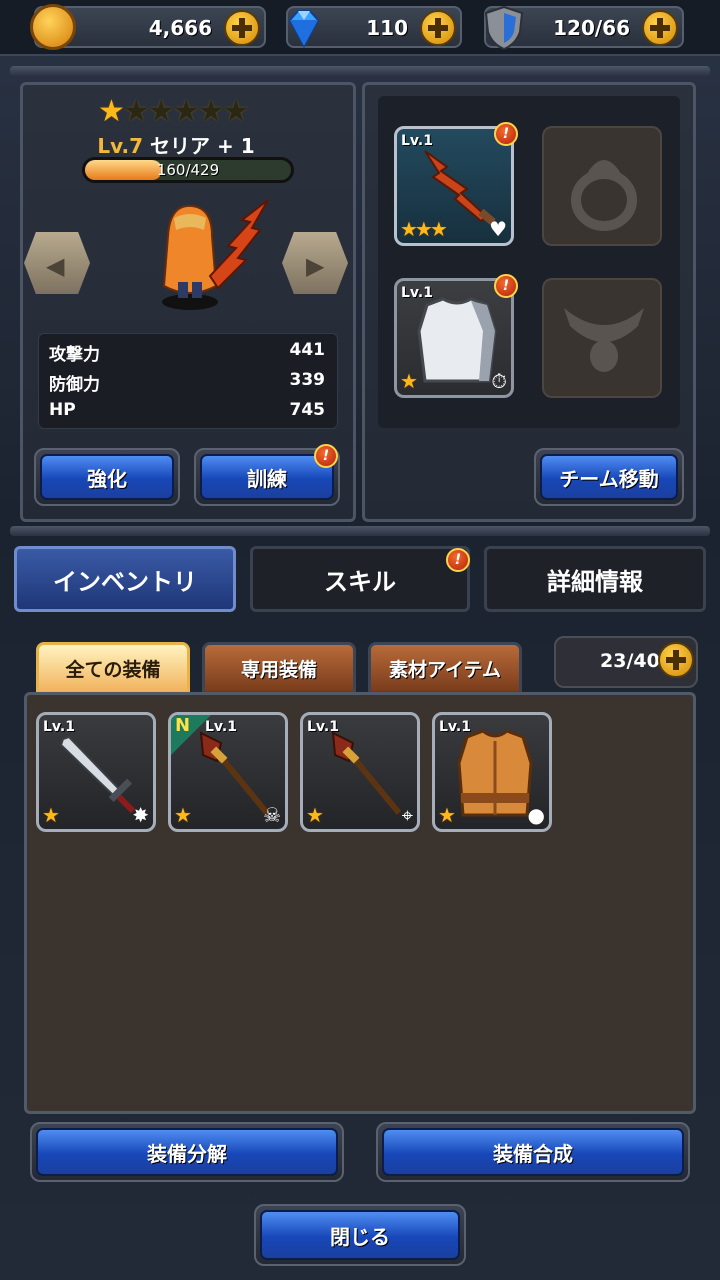 Image resolution: width=720 pixels, height=1280 pixels. What do you see at coordinates (272, 815) in the screenshot?
I see `skull-icon: ☠` at bounding box center [272, 815].